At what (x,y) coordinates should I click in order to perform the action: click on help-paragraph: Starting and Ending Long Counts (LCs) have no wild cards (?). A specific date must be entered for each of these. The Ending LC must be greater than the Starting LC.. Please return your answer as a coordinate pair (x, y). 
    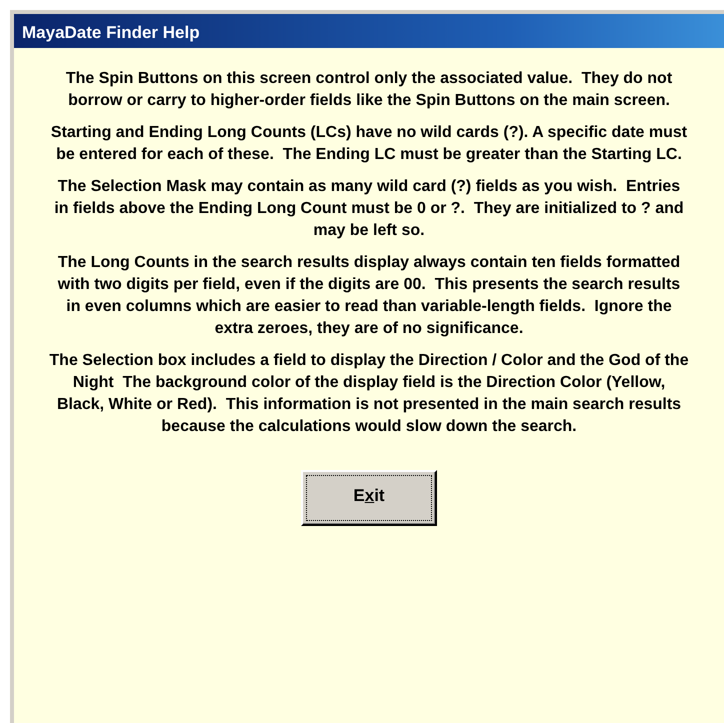
    Looking at the image, I should click on (369, 144).